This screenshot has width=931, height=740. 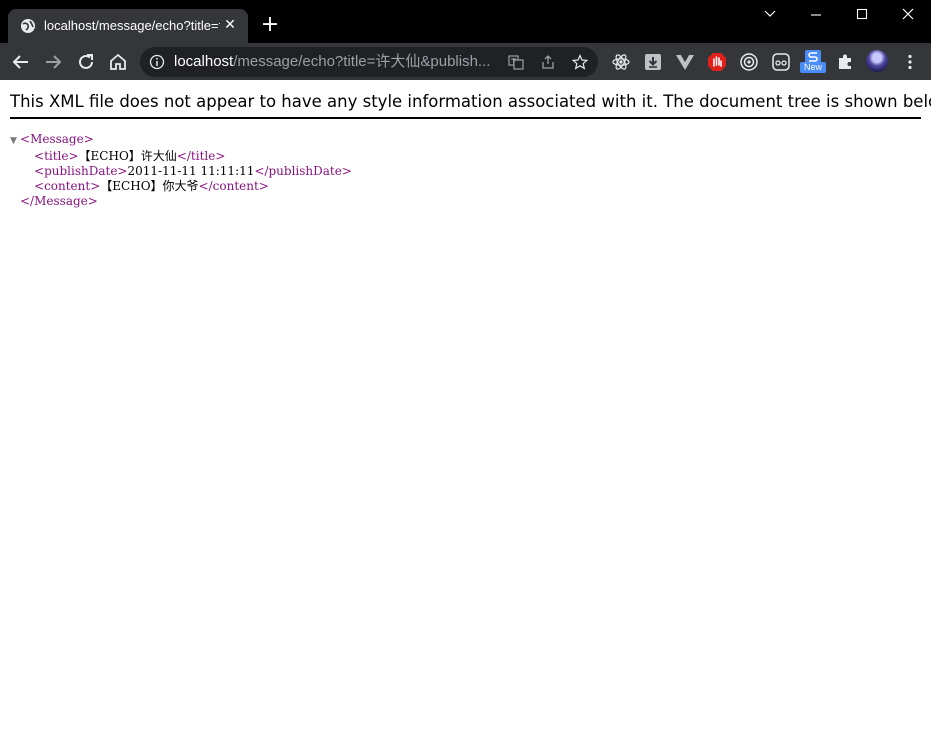 What do you see at coordinates (653, 62) in the screenshot?
I see `download-icon` at bounding box center [653, 62].